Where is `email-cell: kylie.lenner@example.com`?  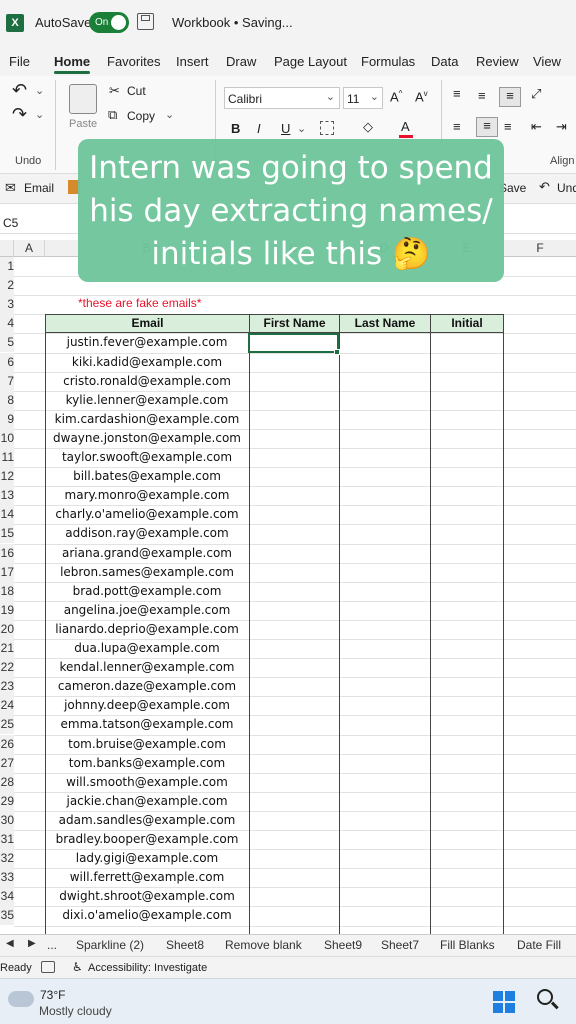 email-cell: kylie.lenner@example.com is located at coordinates (147, 400).